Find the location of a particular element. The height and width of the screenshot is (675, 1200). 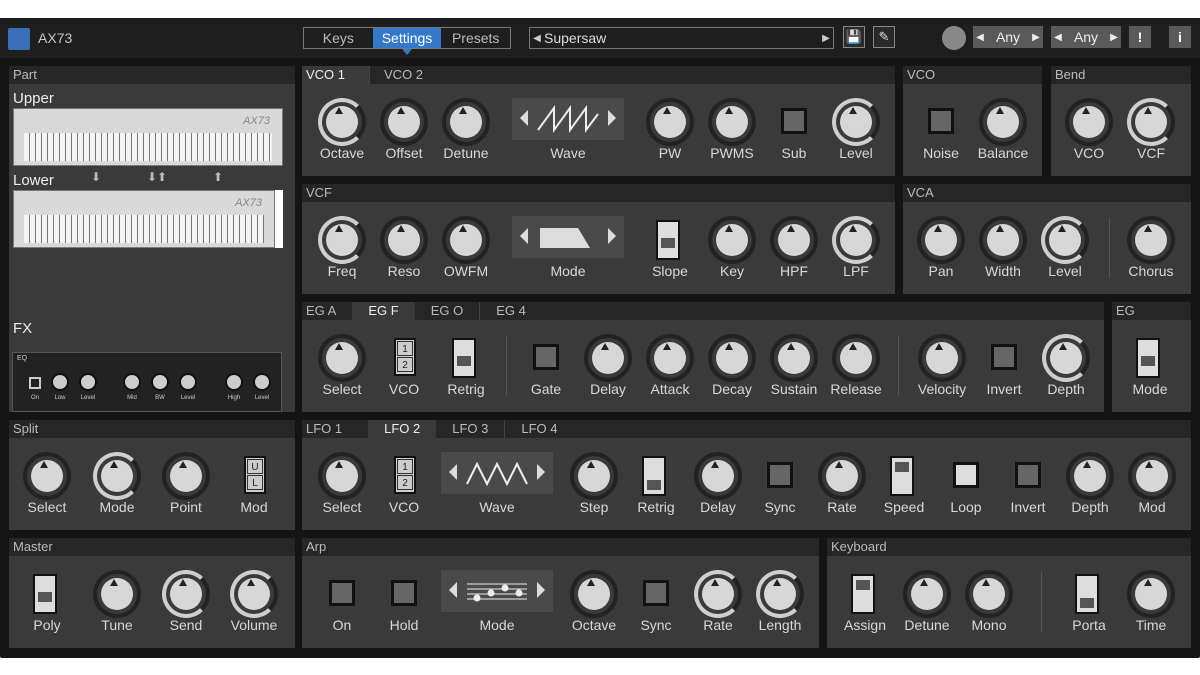

filter-mode-selector is located at coordinates (568, 237).